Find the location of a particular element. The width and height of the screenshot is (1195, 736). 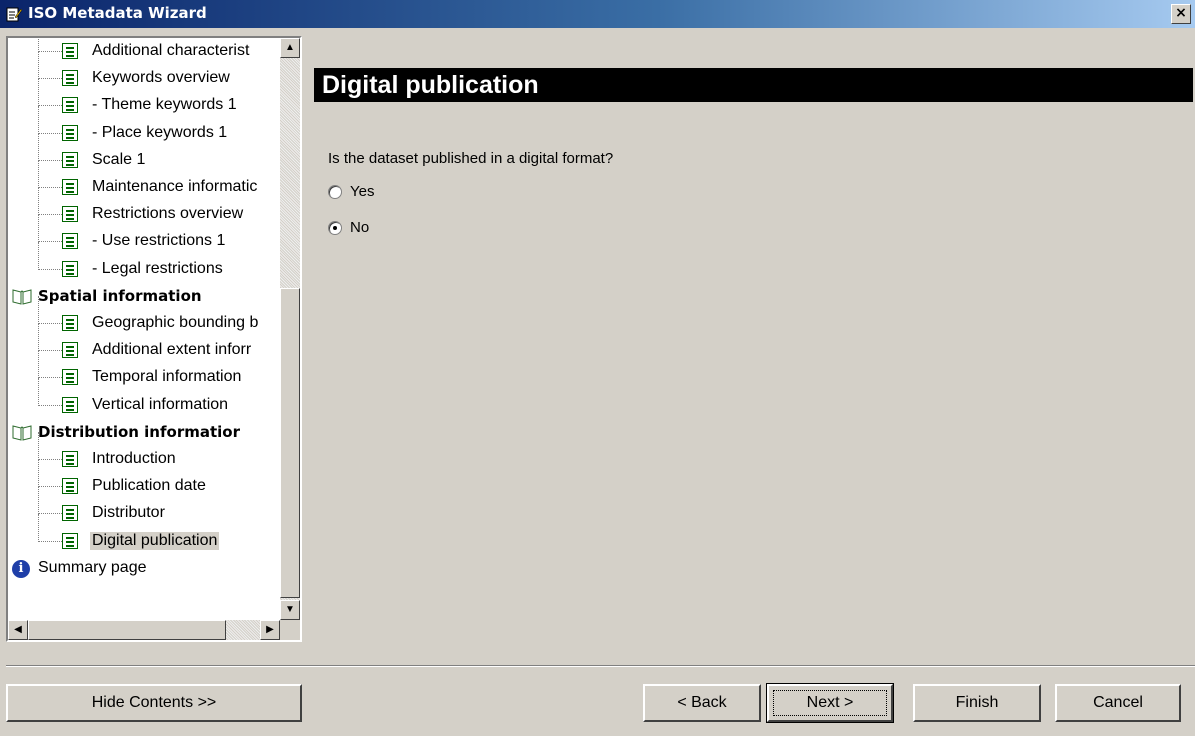

tree-item: Publication date is located at coordinates (144, 479).